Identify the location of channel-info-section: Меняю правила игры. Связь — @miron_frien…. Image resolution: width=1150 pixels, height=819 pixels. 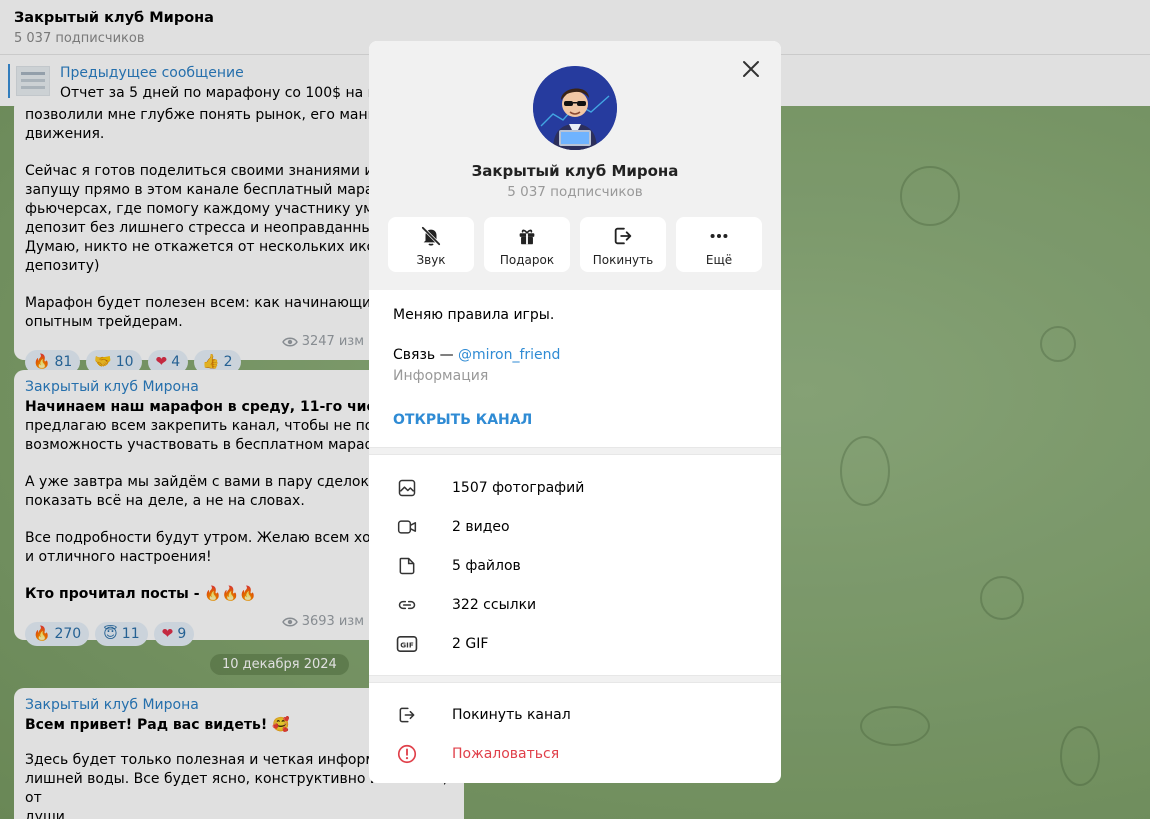
(575, 368).